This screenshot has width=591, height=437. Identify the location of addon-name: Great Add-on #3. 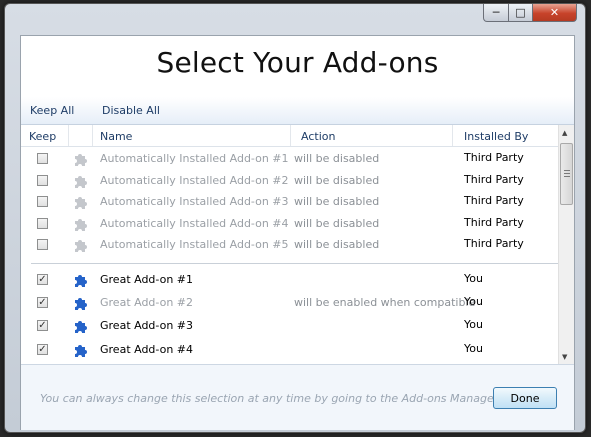
(147, 325).